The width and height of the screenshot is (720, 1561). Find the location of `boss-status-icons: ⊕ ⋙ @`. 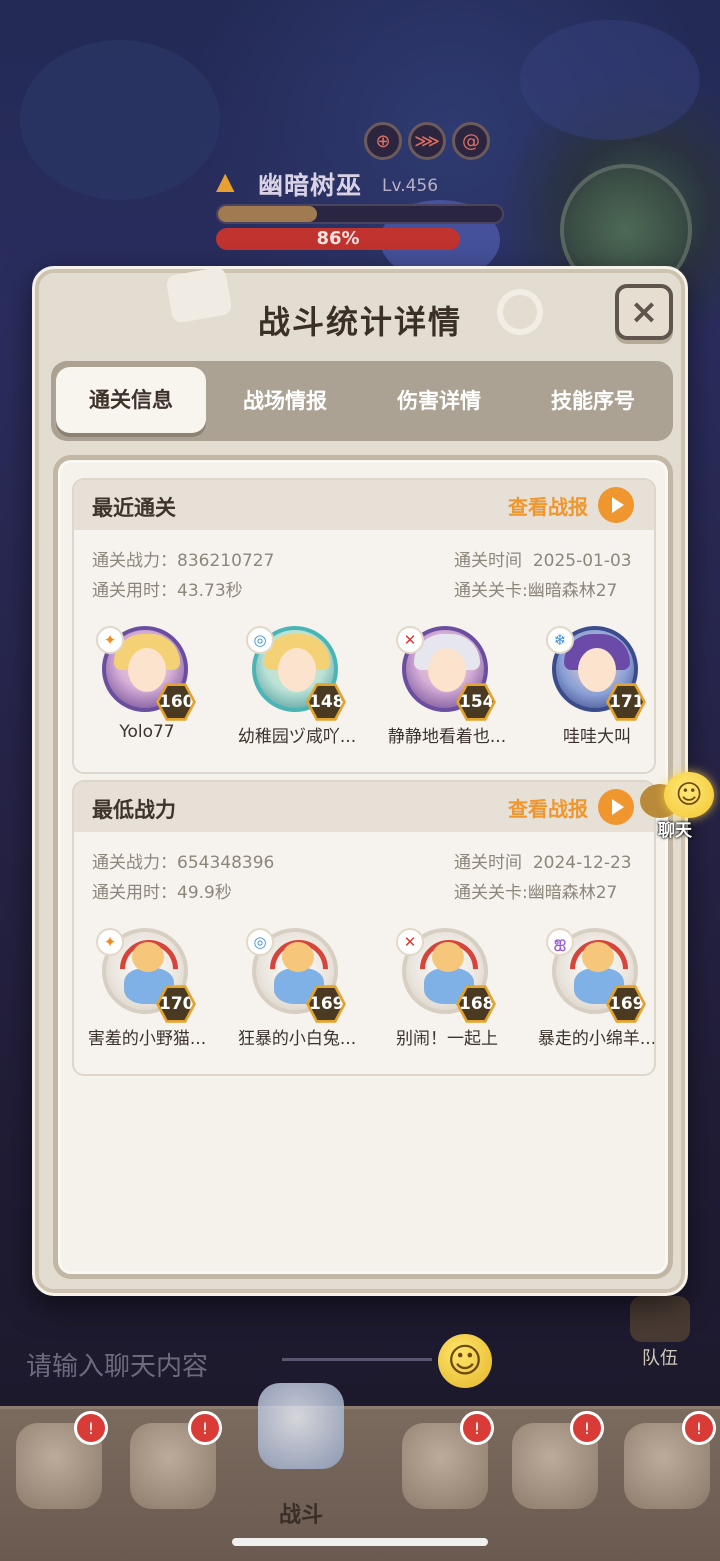

boss-status-icons: ⊕ ⋙ @ is located at coordinates (427, 141).